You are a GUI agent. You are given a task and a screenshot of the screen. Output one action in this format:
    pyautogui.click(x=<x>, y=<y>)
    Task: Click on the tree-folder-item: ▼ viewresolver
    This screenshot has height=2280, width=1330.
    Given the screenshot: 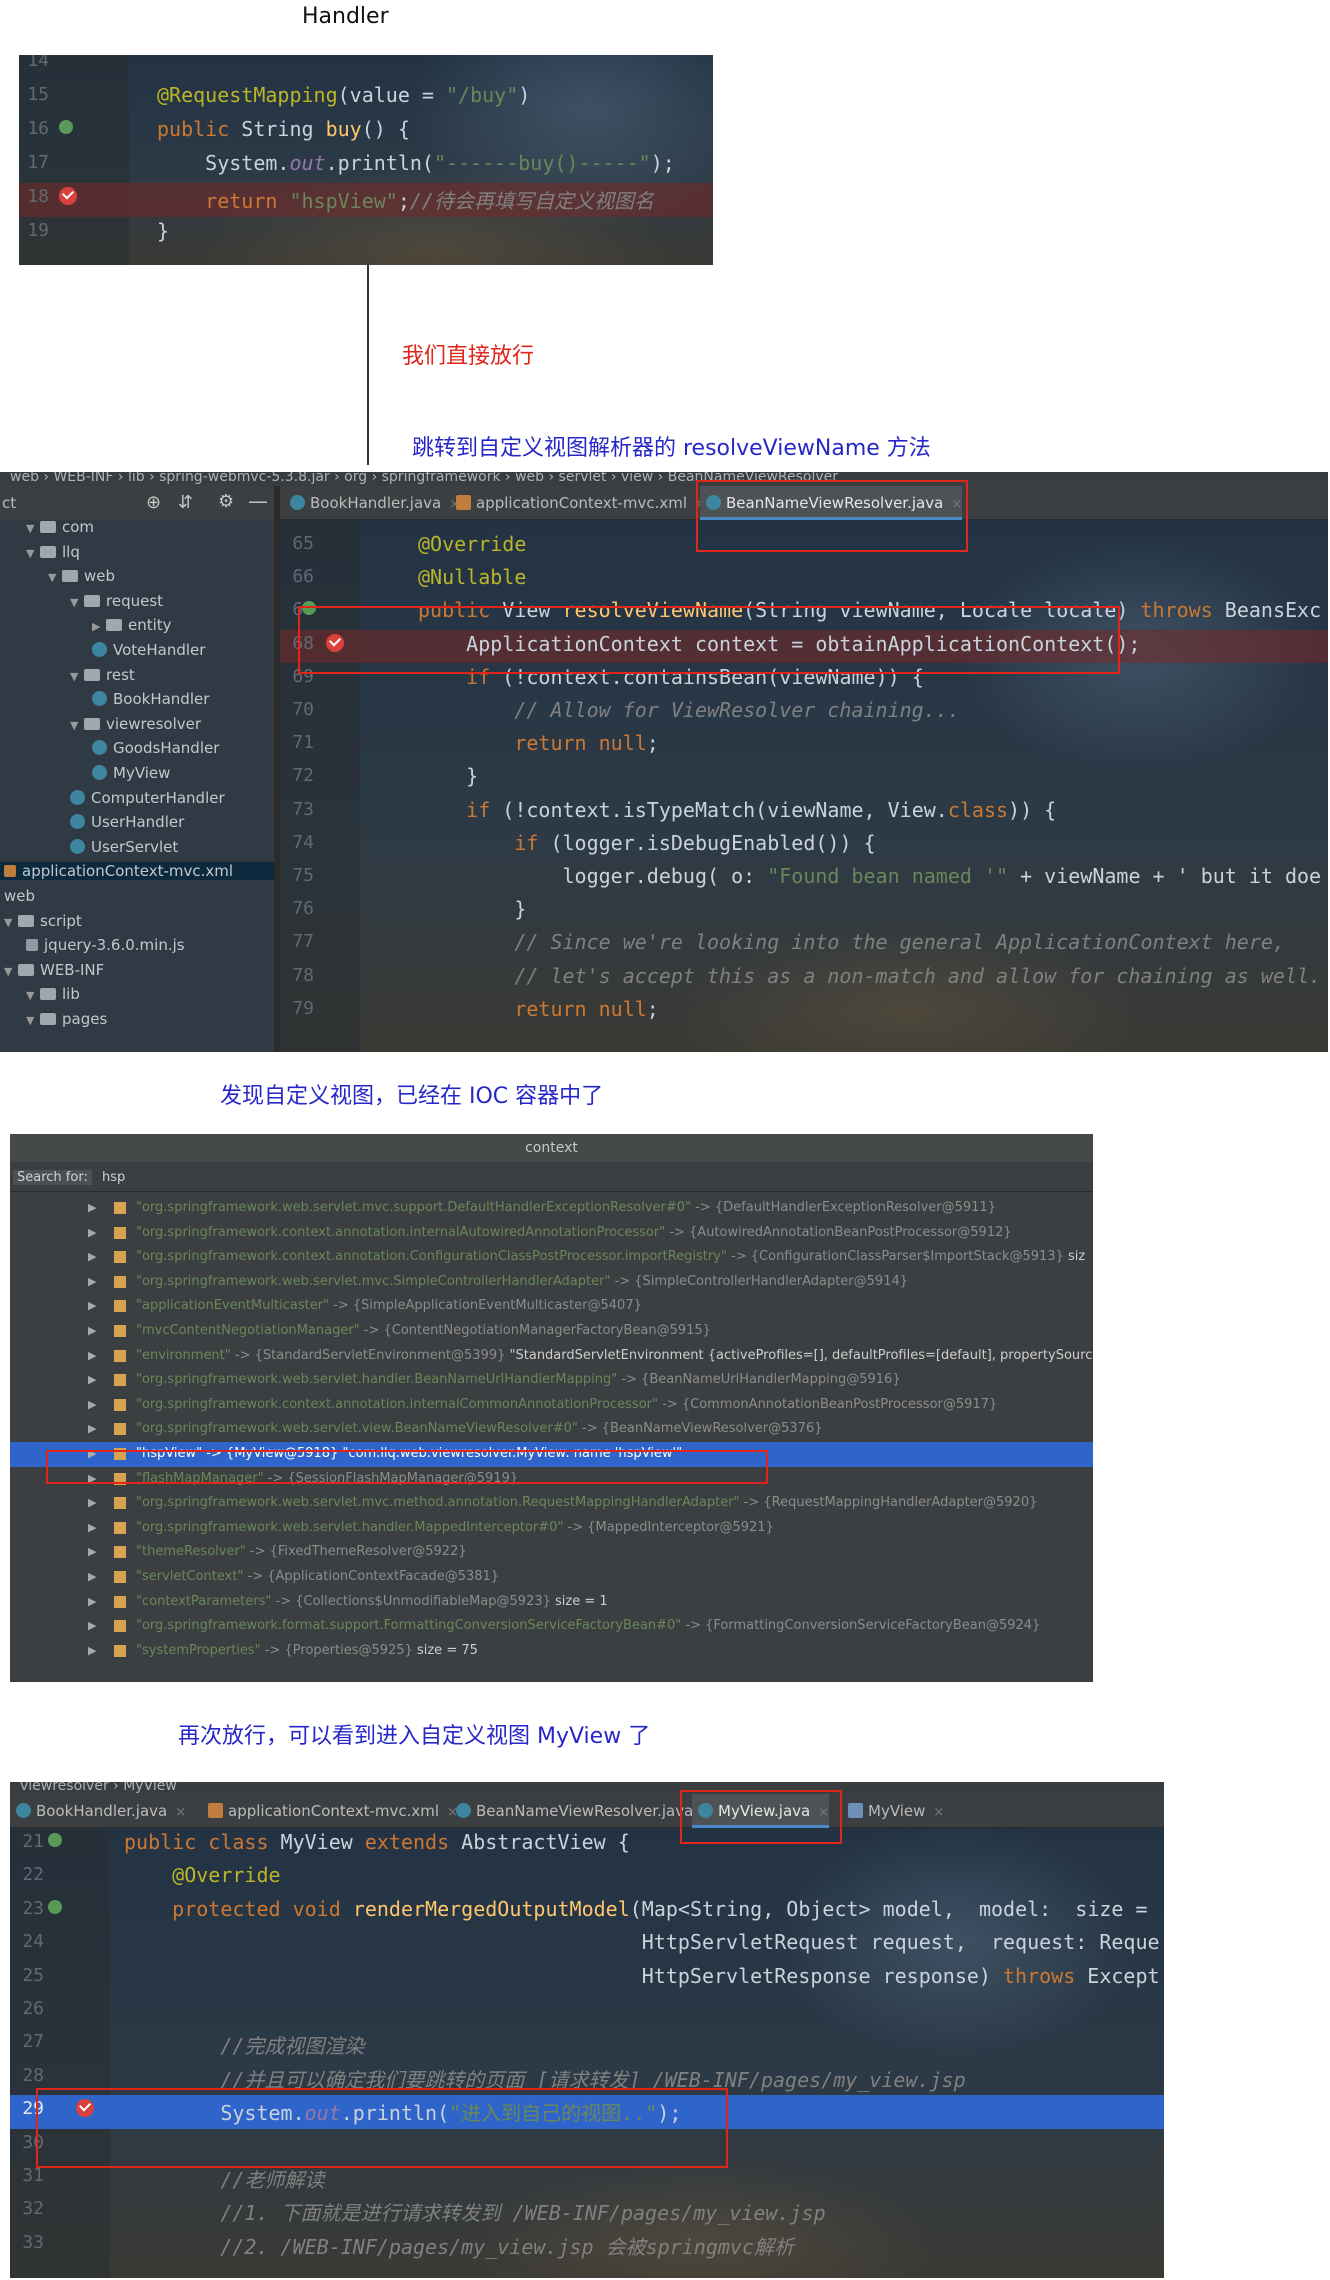 What is the action you would take?
    pyautogui.click(x=135, y=724)
    